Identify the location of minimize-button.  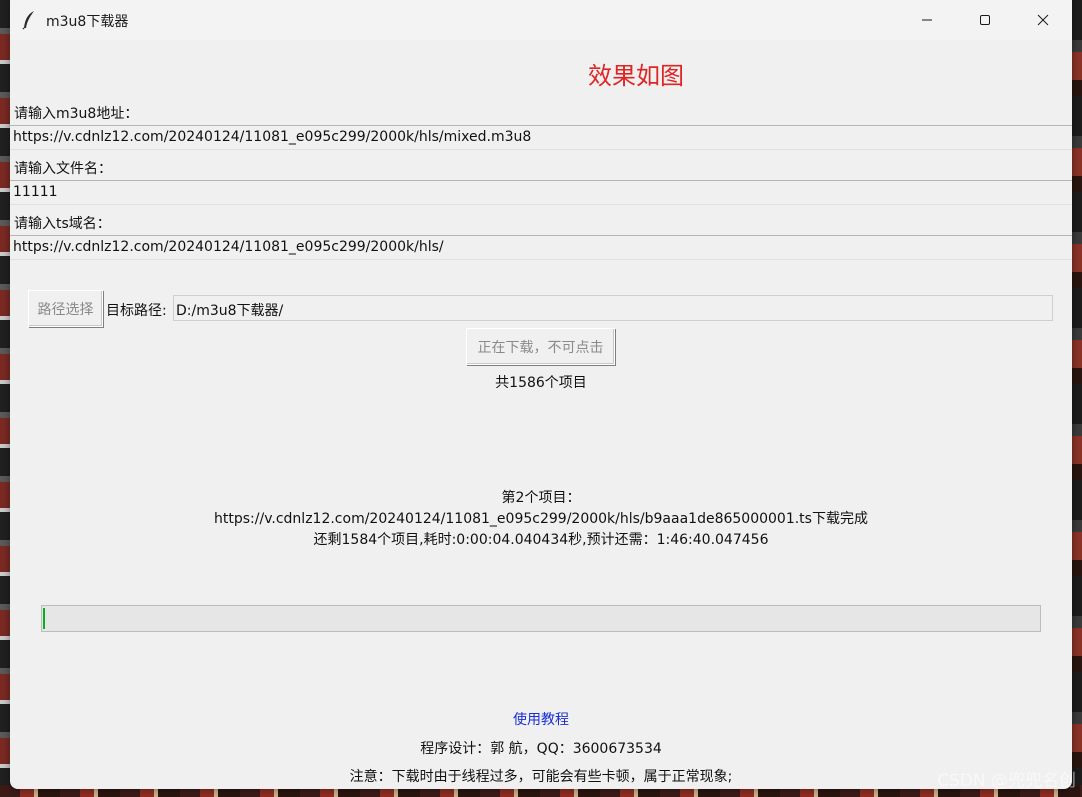
(927, 20).